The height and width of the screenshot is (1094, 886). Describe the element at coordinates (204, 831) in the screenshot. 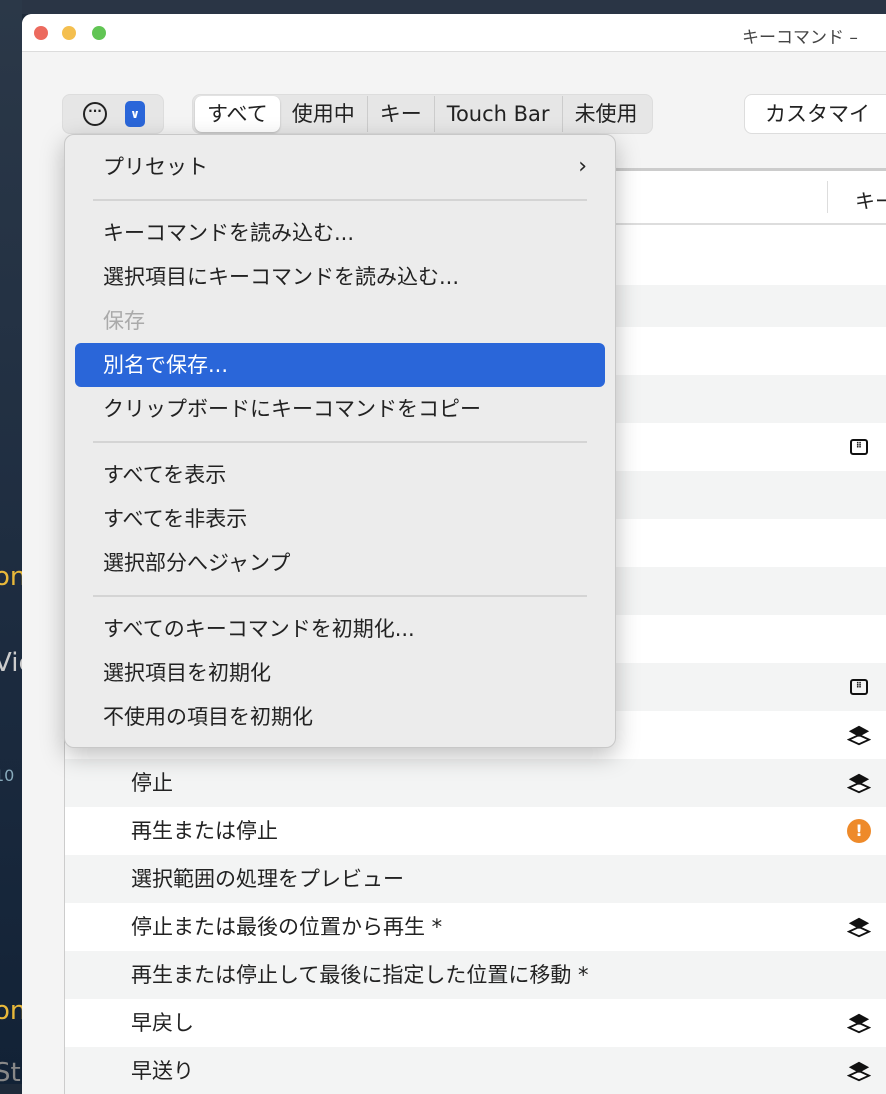

I see `row-label: 再生または停止` at that location.